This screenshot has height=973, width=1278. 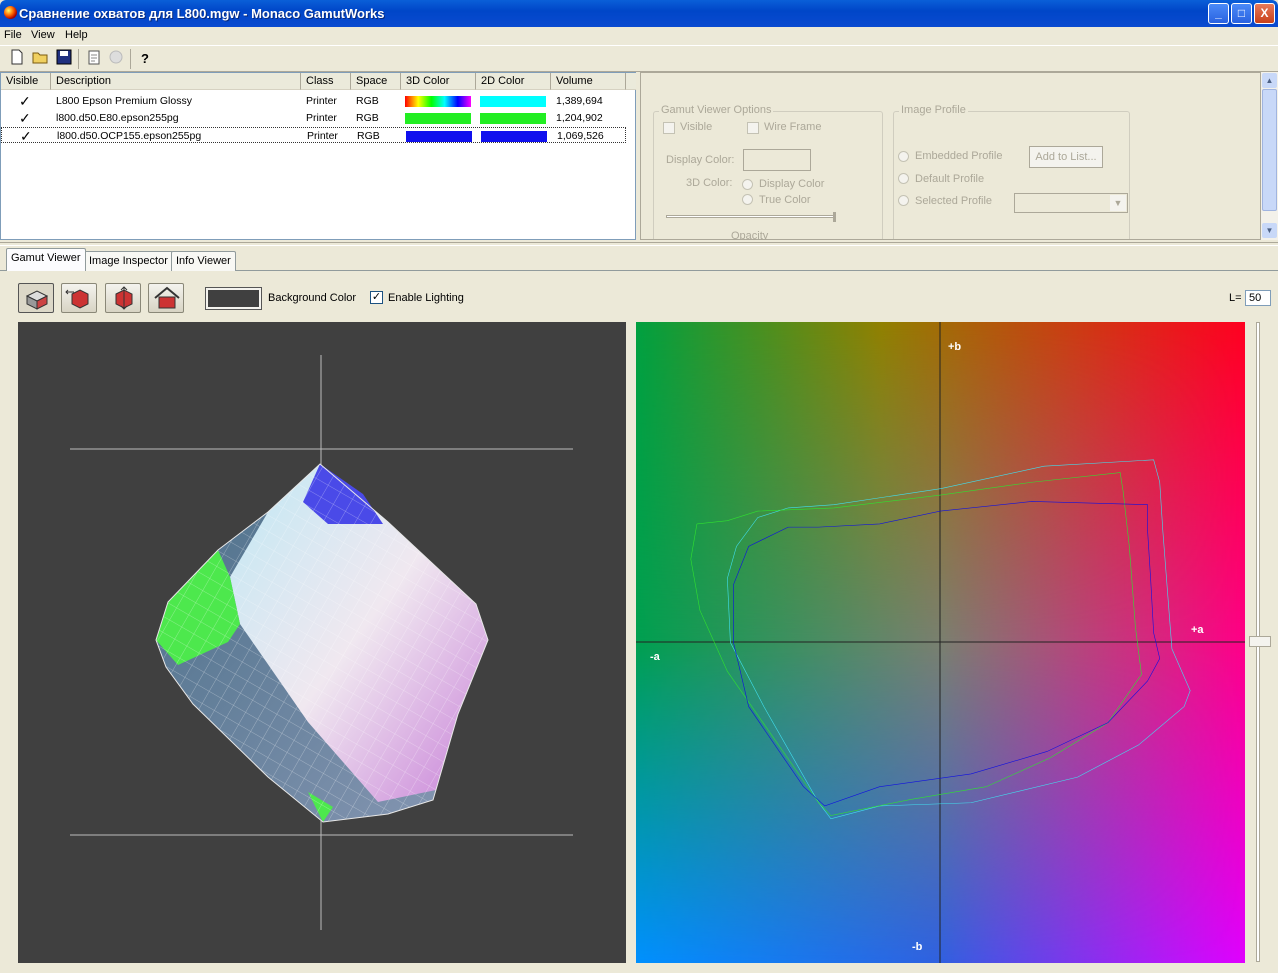 I want to click on enable-lighting-checkbox: ✓, so click(x=376, y=297).